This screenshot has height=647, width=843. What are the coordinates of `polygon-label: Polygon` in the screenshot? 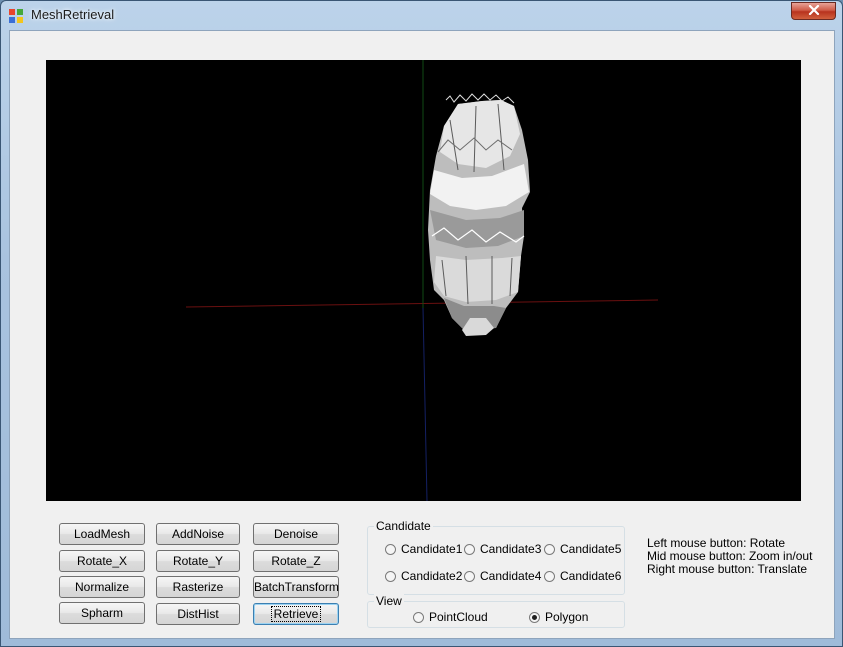 It's located at (567, 617).